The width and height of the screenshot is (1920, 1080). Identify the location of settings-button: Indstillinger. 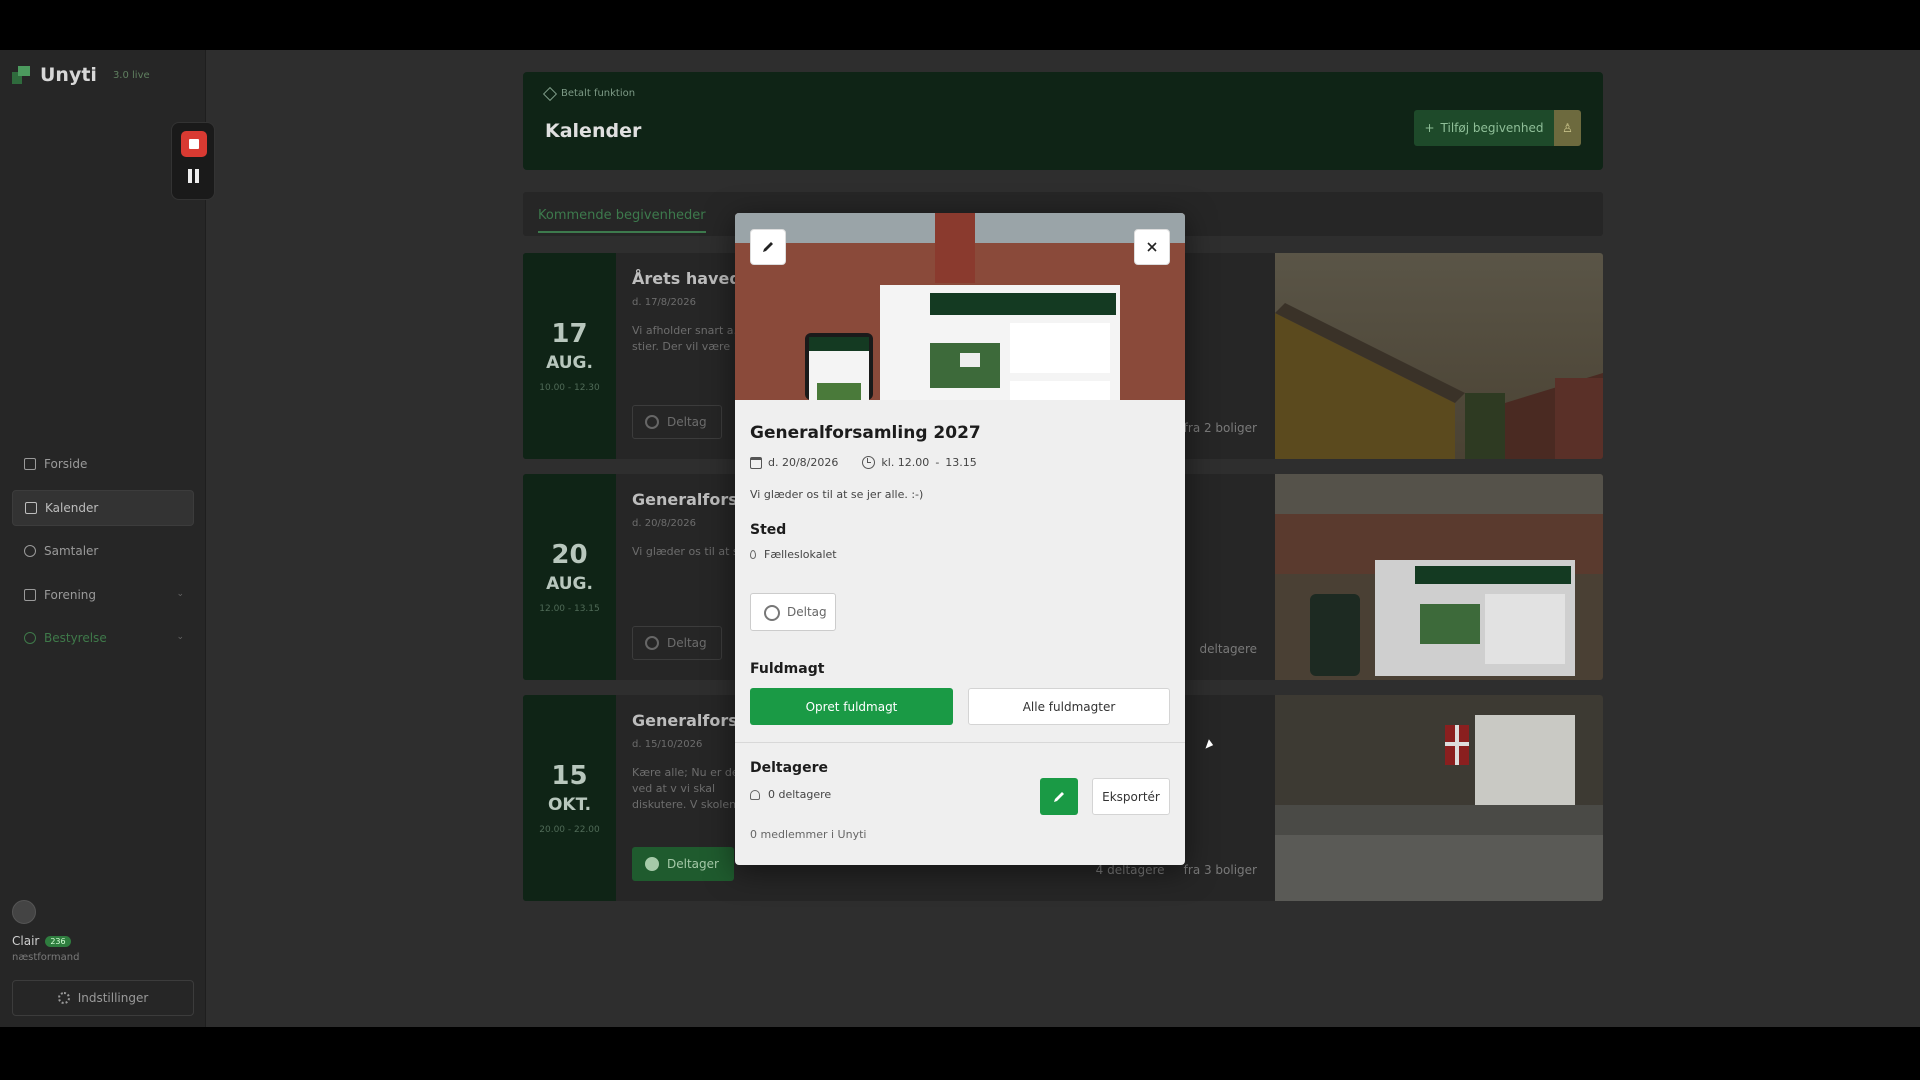
(103, 998).